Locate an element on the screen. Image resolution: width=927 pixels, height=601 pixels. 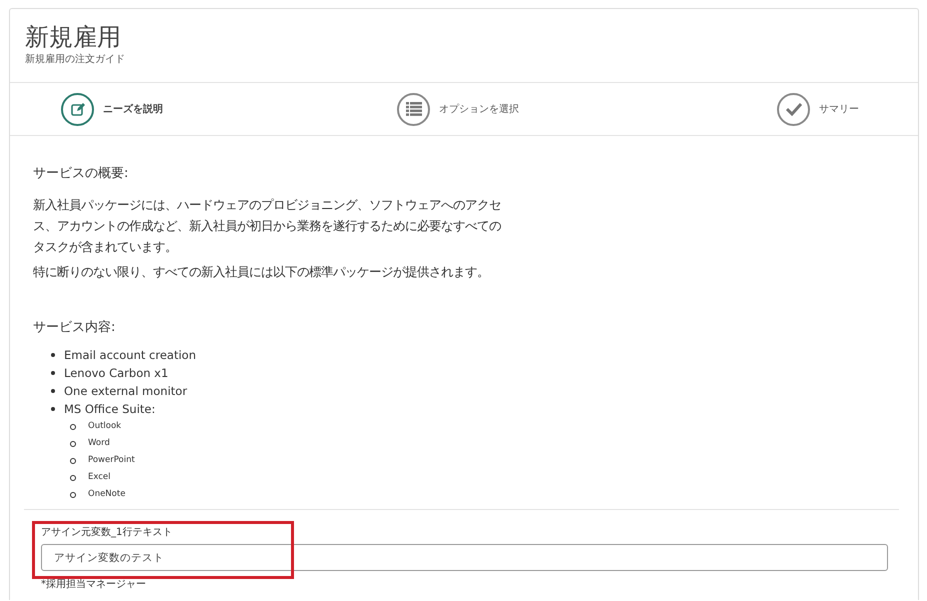
list-item: Outlook is located at coordinates (105, 426).